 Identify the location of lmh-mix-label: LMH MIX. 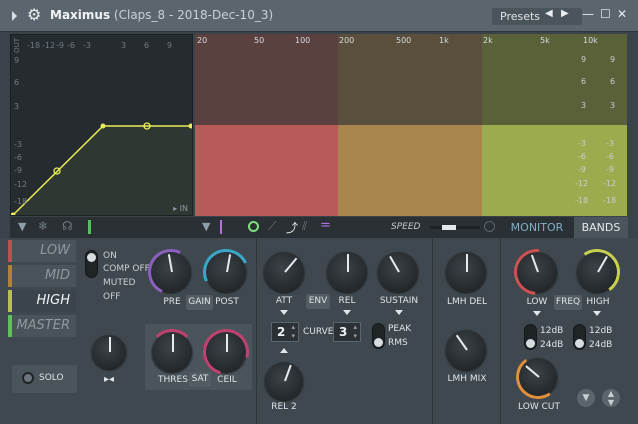
(467, 379).